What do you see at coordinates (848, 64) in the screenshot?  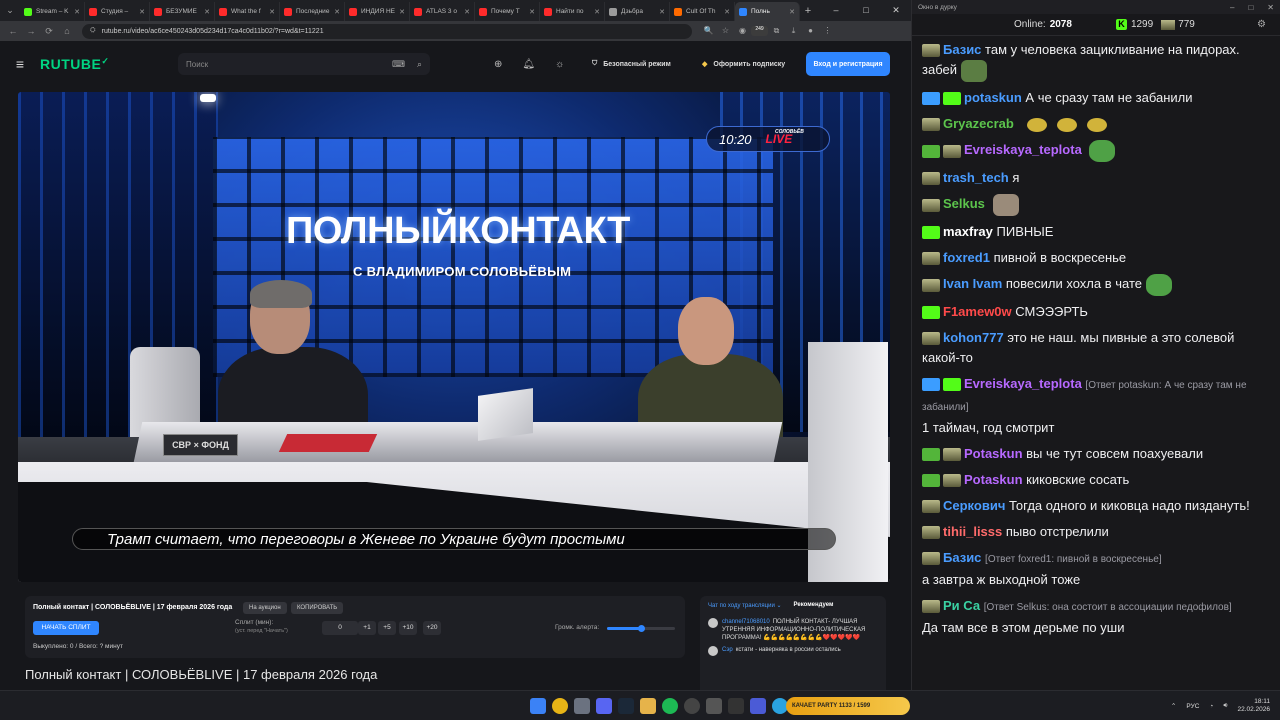 I see `login-button: Вход и регистрация` at bounding box center [848, 64].